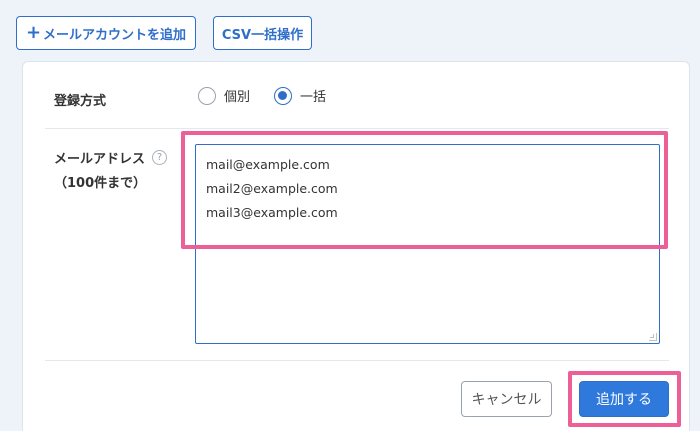 This screenshot has width=700, height=431. Describe the element at coordinates (268, 164) in the screenshot. I see `email-line: mail@example.com` at that location.